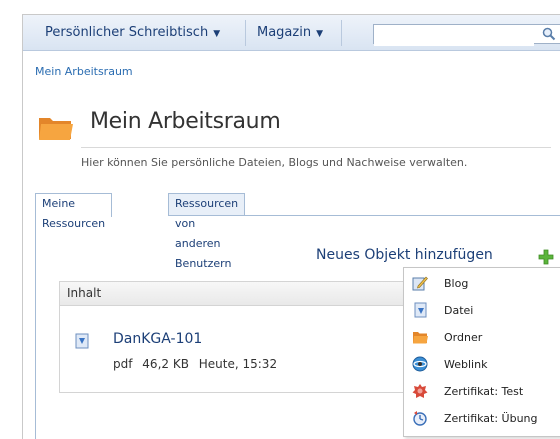 Image resolution: width=560 pixels, height=439 pixels. I want to click on nav-menu-magazine-label: Magazin, so click(284, 32).